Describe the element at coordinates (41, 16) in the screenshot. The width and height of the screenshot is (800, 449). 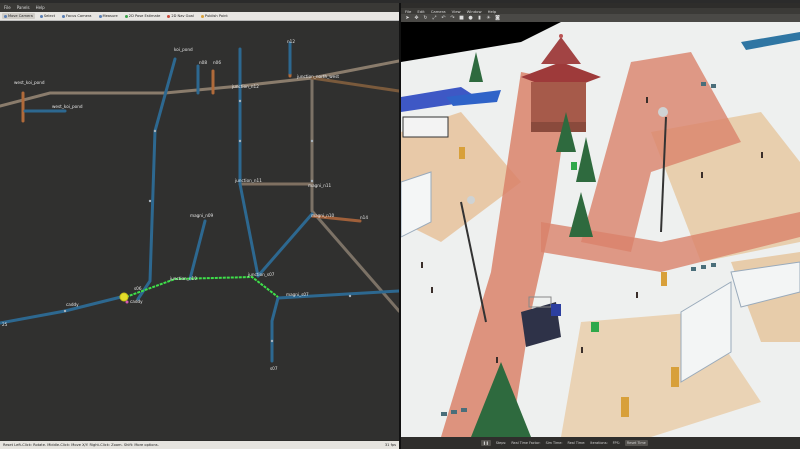
I see `select-icon` at that location.